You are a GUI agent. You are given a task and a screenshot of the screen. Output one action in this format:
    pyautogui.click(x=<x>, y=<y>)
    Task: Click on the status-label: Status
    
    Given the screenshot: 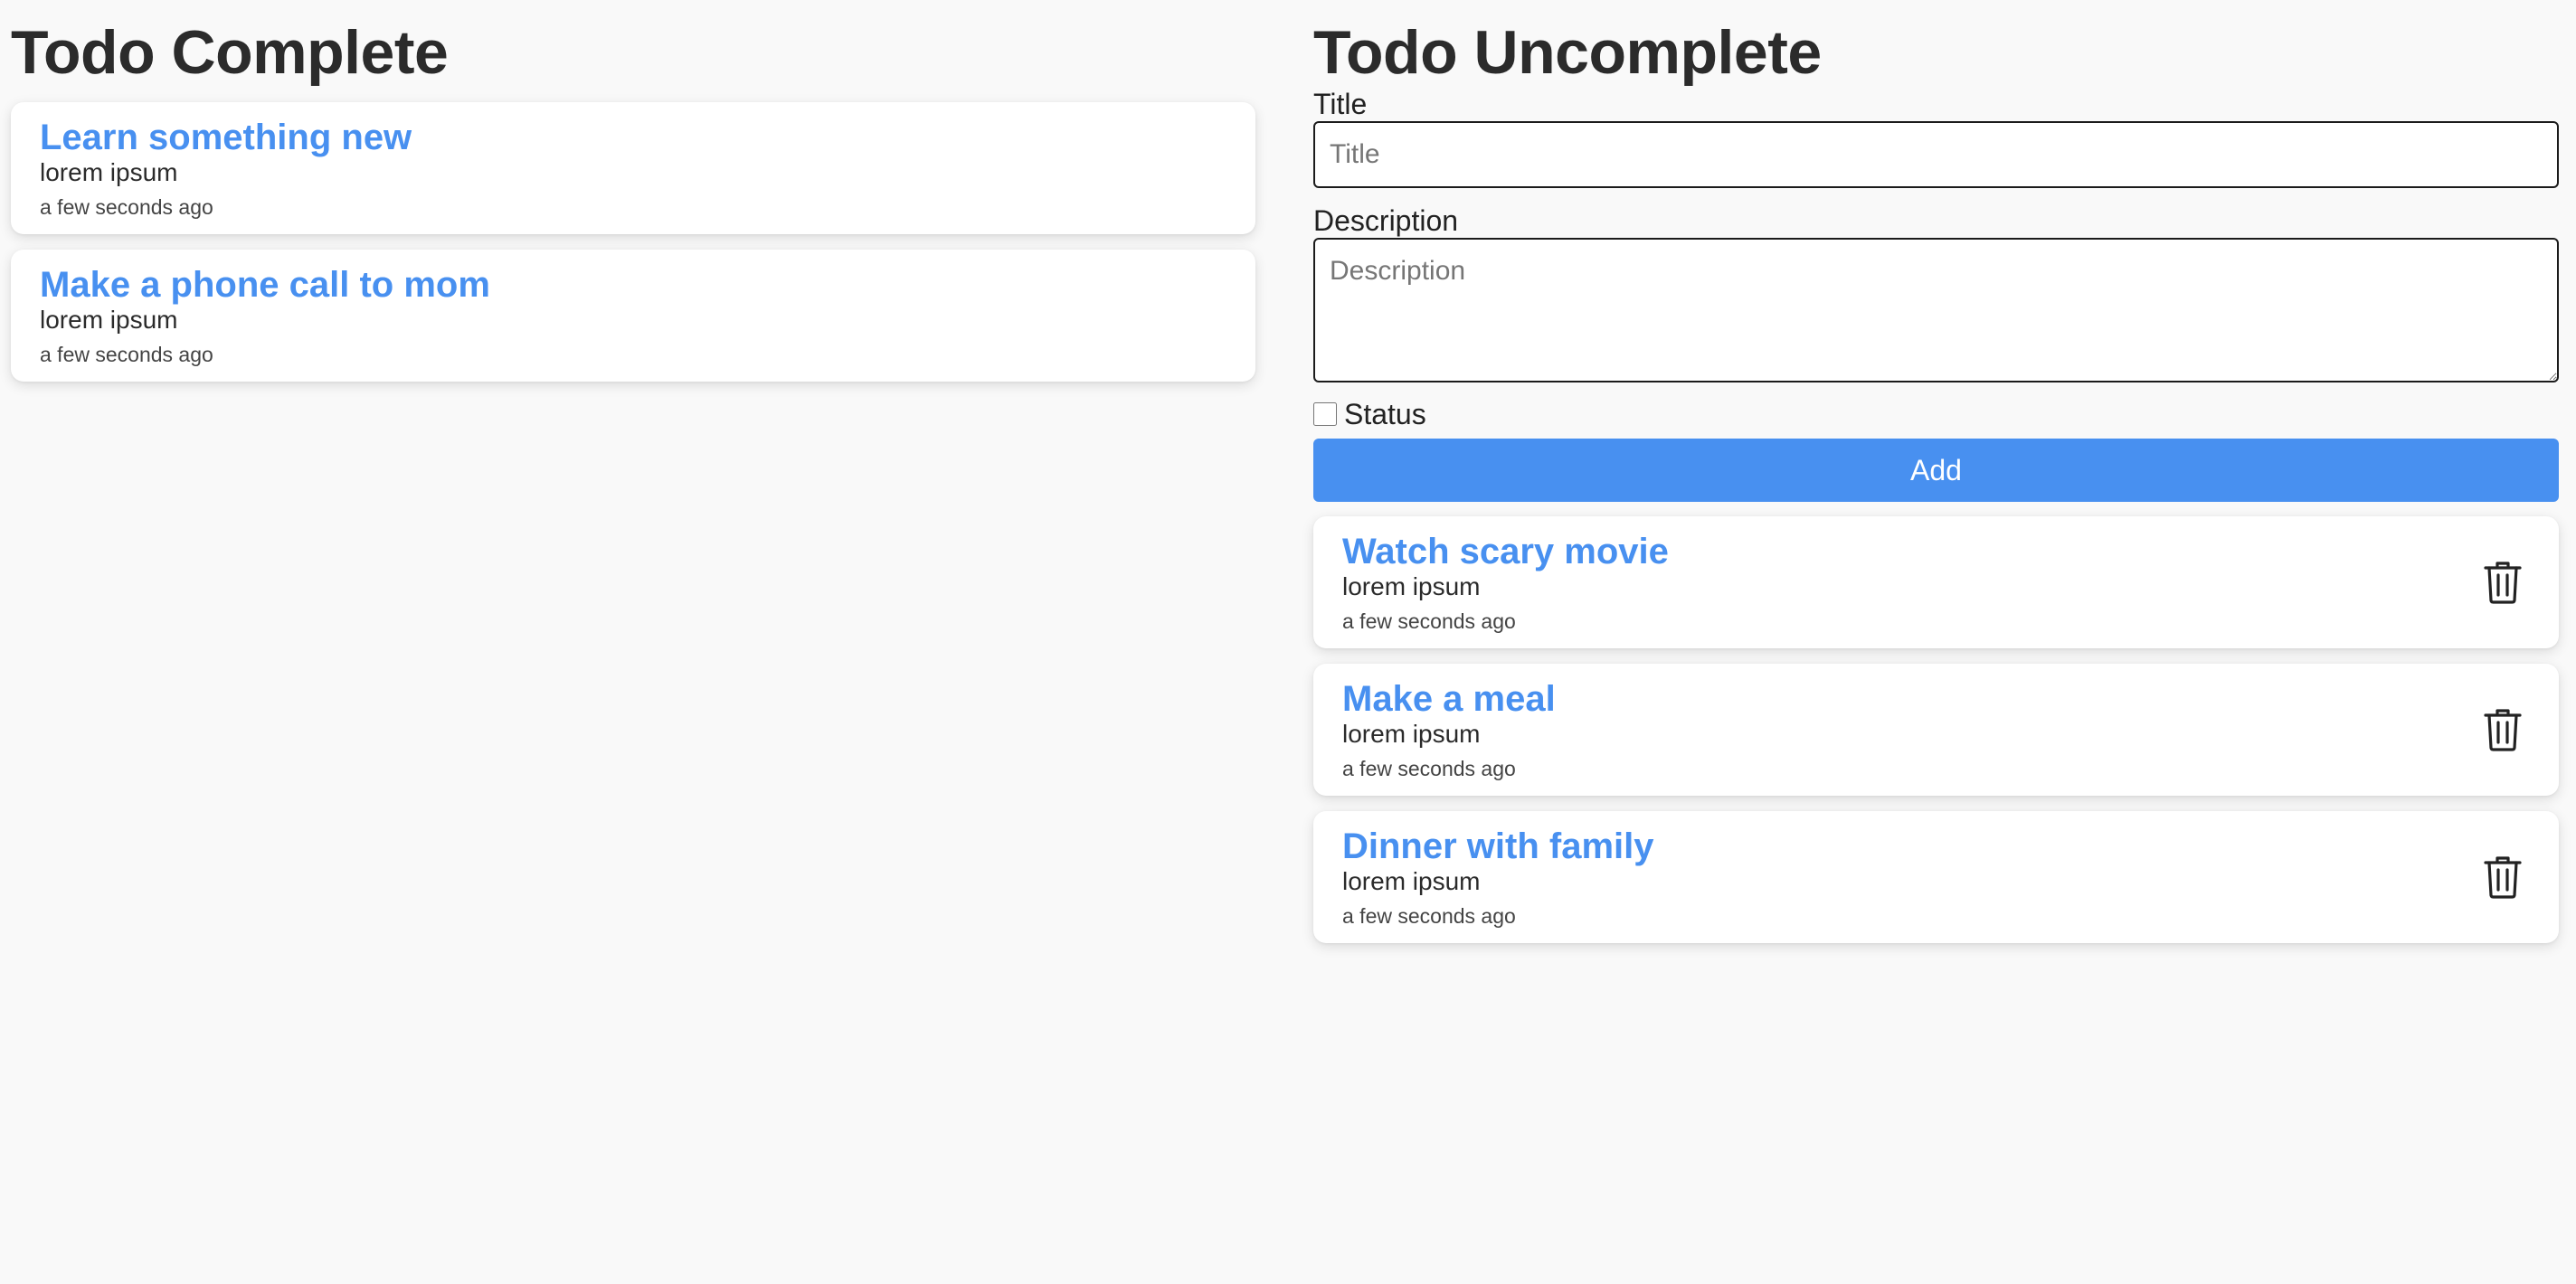 What is the action you would take?
    pyautogui.click(x=1385, y=414)
    